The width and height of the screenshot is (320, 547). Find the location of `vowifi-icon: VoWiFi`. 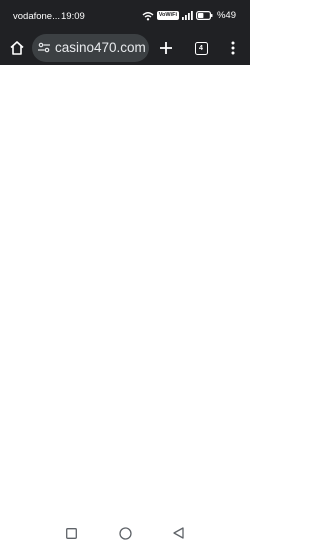

vowifi-icon: VoWiFi is located at coordinates (167, 15).